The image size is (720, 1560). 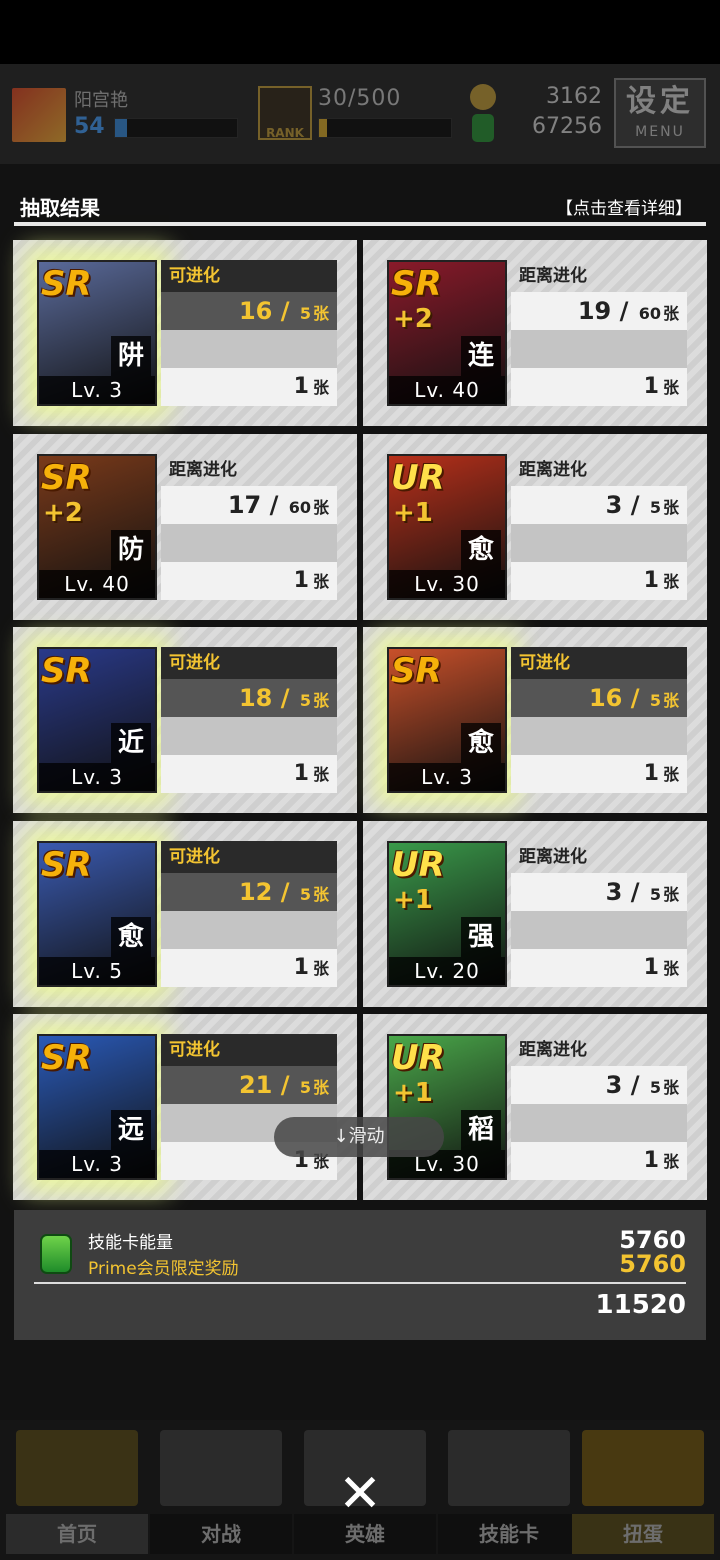 What do you see at coordinates (360, 224) in the screenshot?
I see `title-divider` at bounding box center [360, 224].